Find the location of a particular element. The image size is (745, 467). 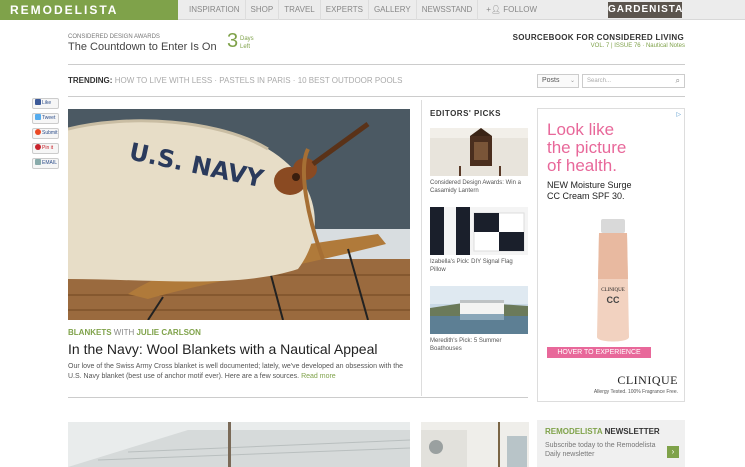

nav-experts: EXPERTS is located at coordinates (345, 10).